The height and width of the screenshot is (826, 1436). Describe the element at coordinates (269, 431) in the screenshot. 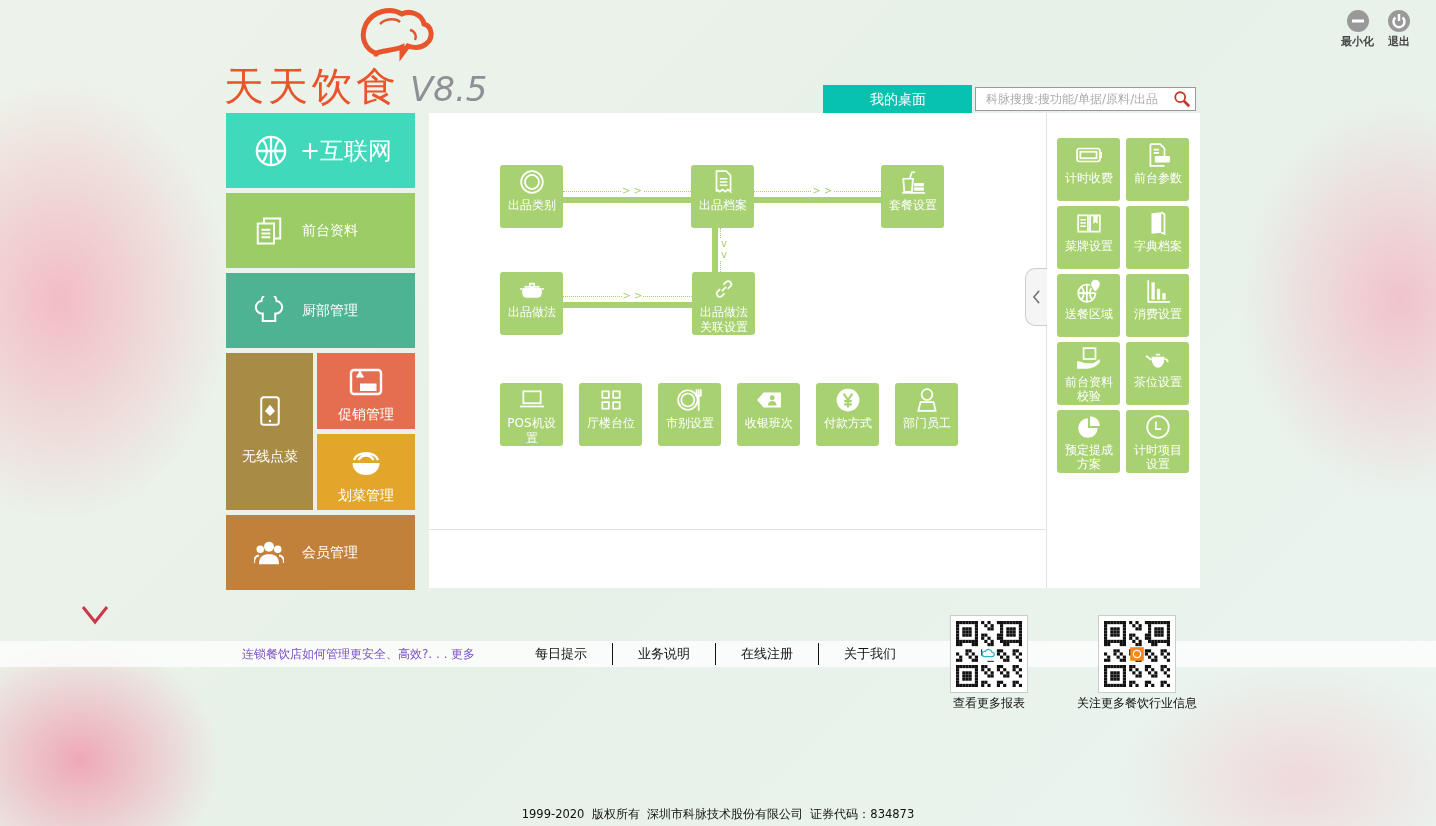

I see `menu-tile: 无线点菜` at that location.